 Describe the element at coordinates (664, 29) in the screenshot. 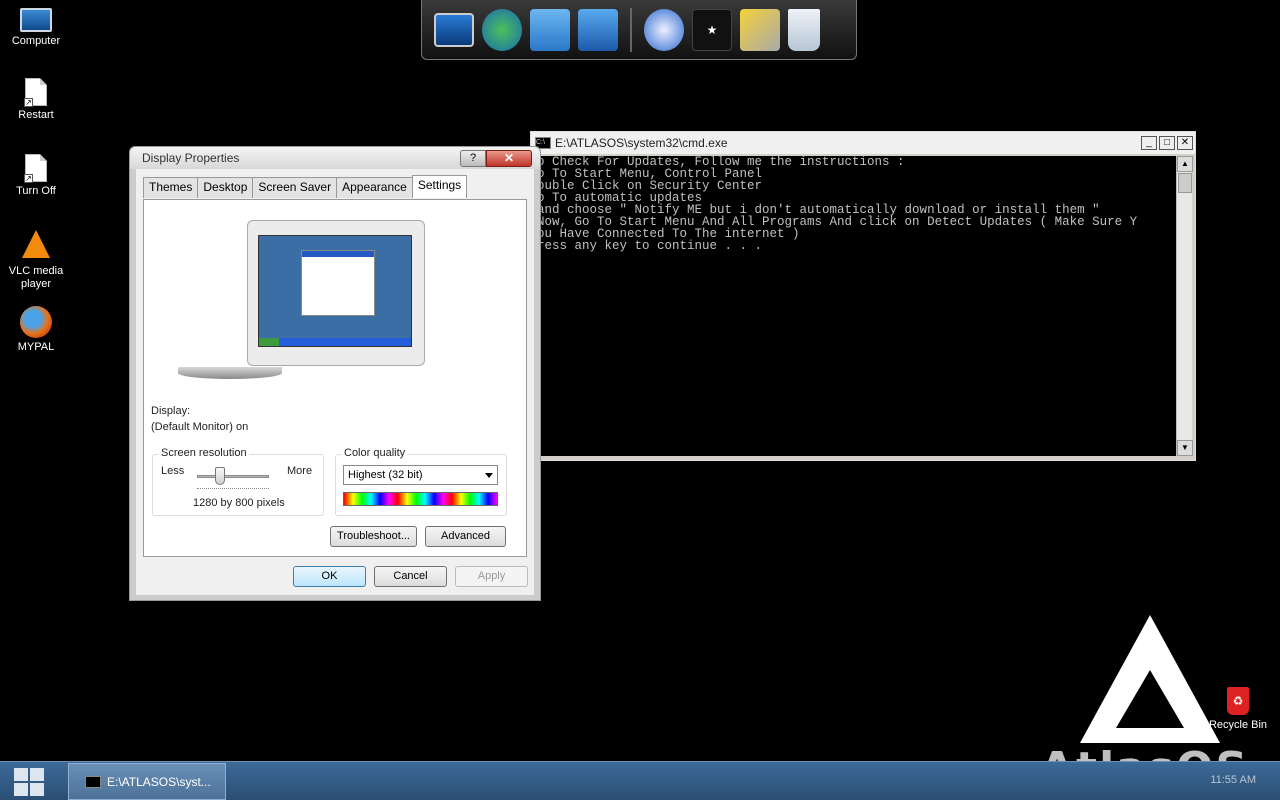

I see `internet-globe-icon` at that location.